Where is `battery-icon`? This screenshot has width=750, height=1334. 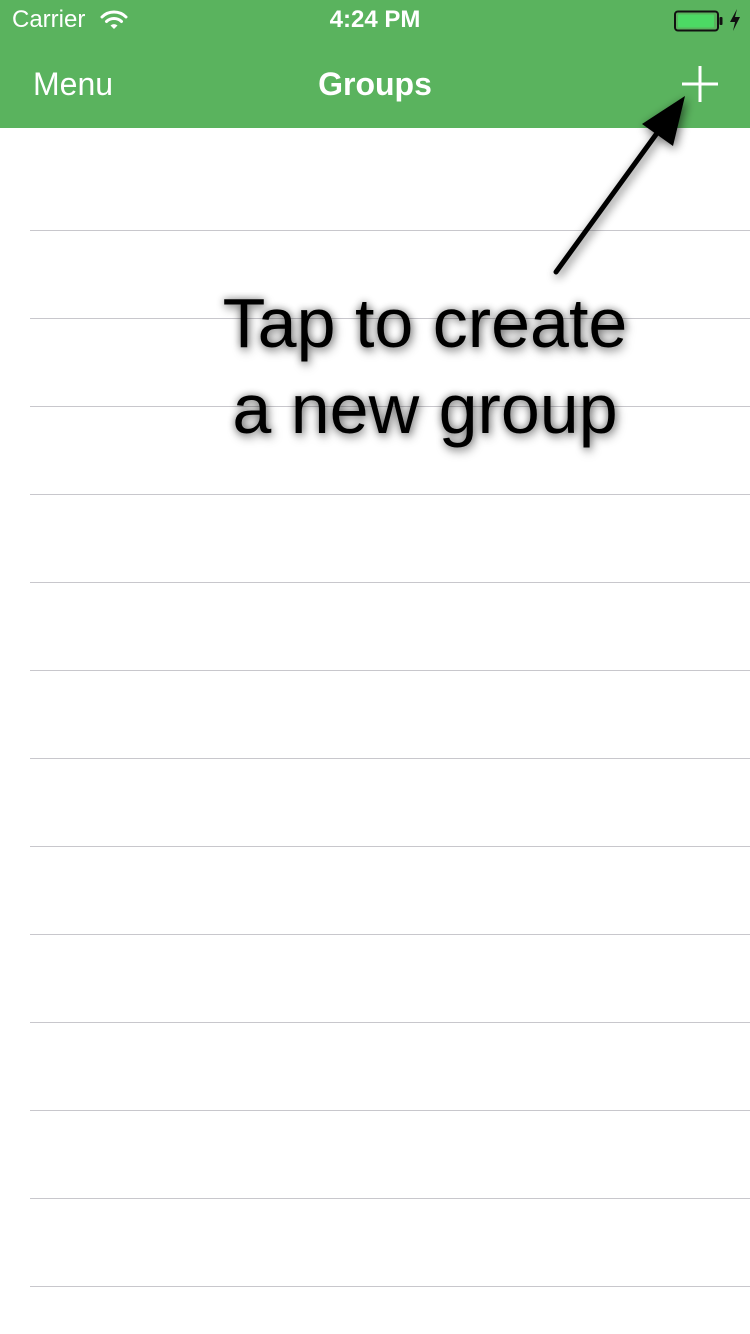
battery-icon is located at coordinates (698, 21).